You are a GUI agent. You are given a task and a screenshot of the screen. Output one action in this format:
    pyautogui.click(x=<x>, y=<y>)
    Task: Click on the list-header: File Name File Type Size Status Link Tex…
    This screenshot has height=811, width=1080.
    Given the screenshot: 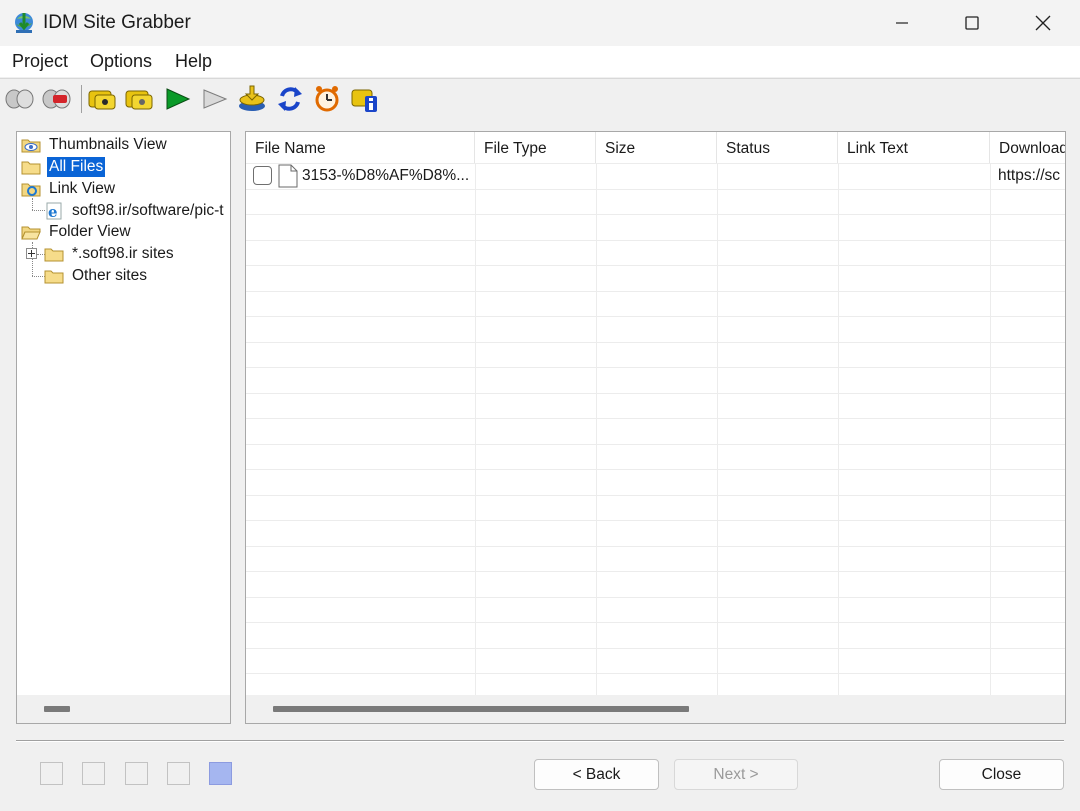 What is the action you would take?
    pyautogui.click(x=655, y=147)
    